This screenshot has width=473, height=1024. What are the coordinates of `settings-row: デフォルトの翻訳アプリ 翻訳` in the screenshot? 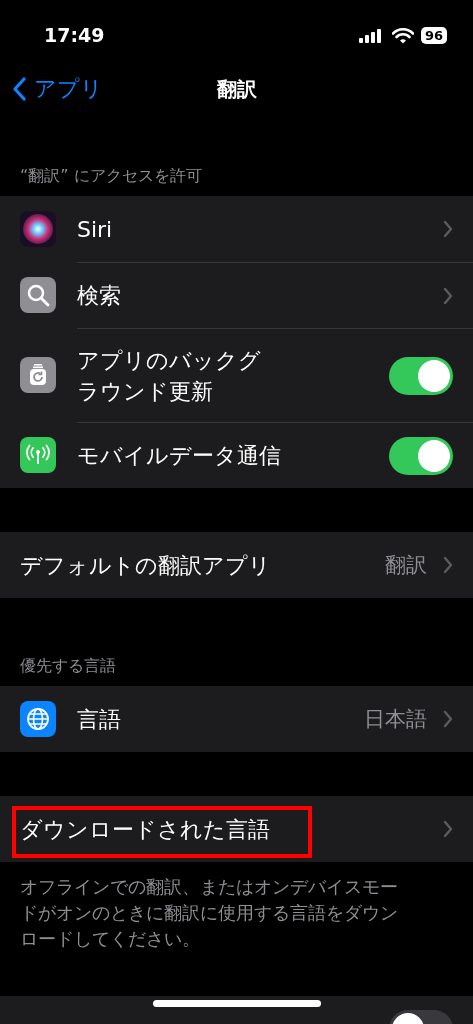 It's located at (236, 565).